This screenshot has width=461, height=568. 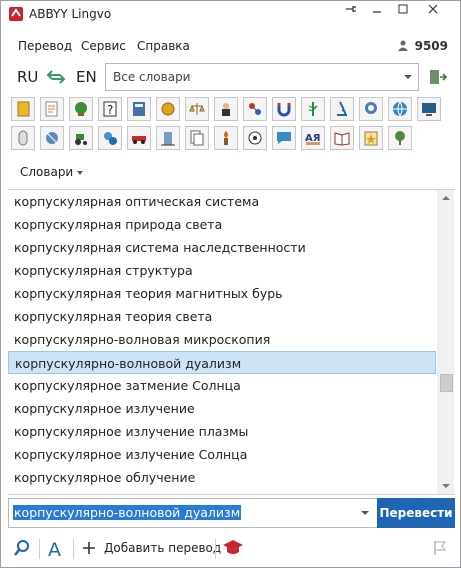 What do you see at coordinates (27, 77) in the screenshot?
I see `source-language: RU` at bounding box center [27, 77].